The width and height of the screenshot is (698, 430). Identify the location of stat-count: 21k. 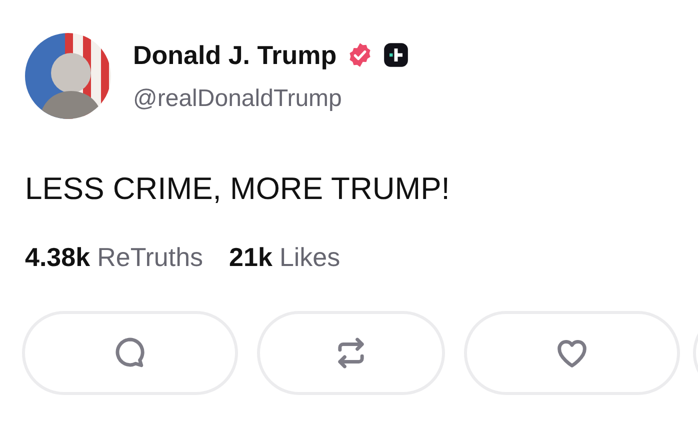
(250, 257).